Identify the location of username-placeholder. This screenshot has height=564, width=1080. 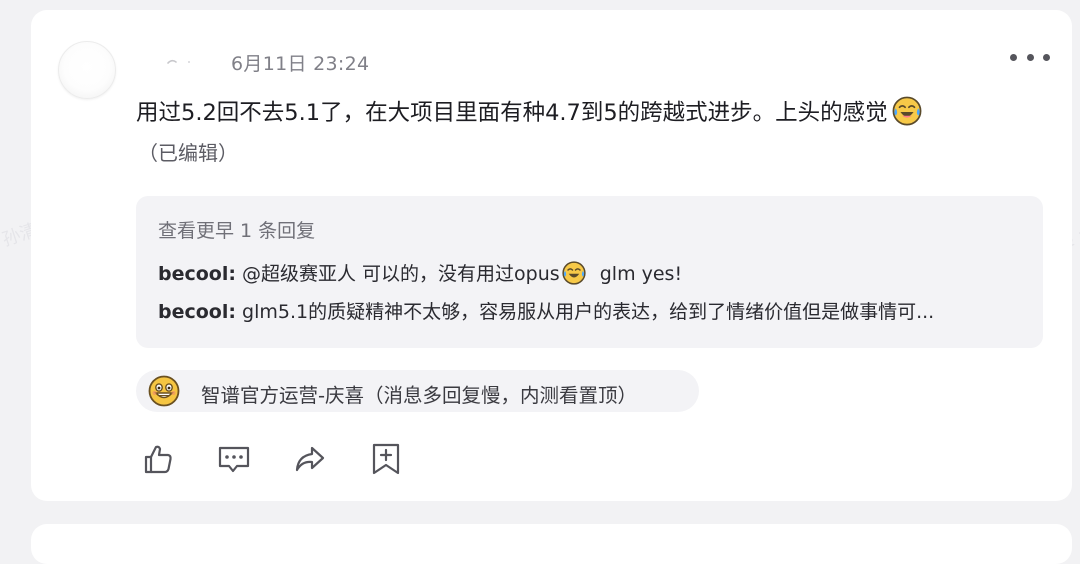
(190, 62).